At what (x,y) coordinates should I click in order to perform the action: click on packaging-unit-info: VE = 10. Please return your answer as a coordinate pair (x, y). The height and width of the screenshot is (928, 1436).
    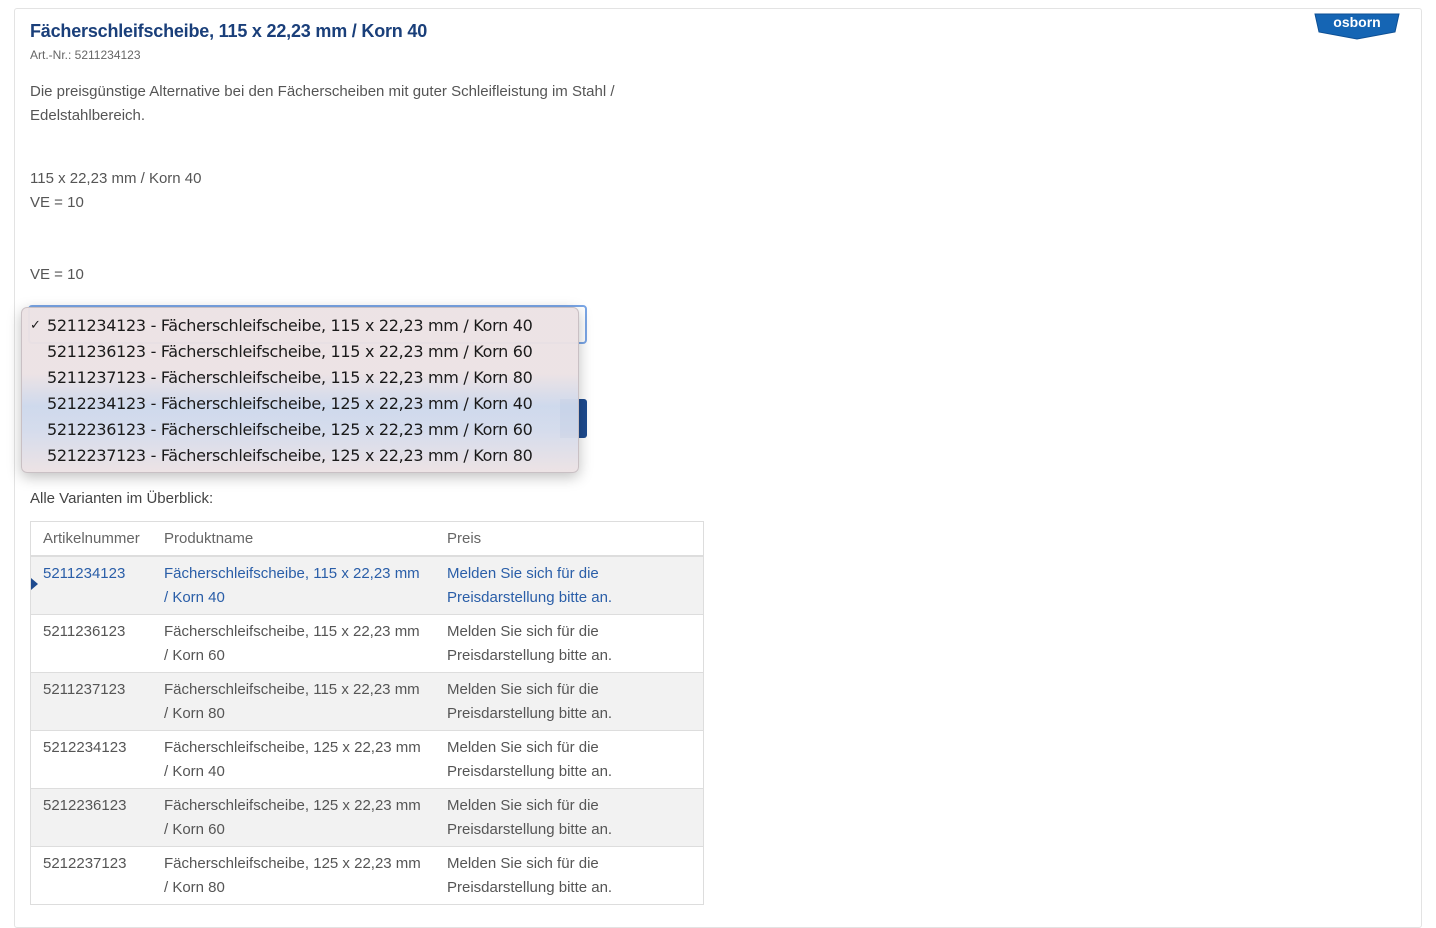
    Looking at the image, I should click on (57, 274).